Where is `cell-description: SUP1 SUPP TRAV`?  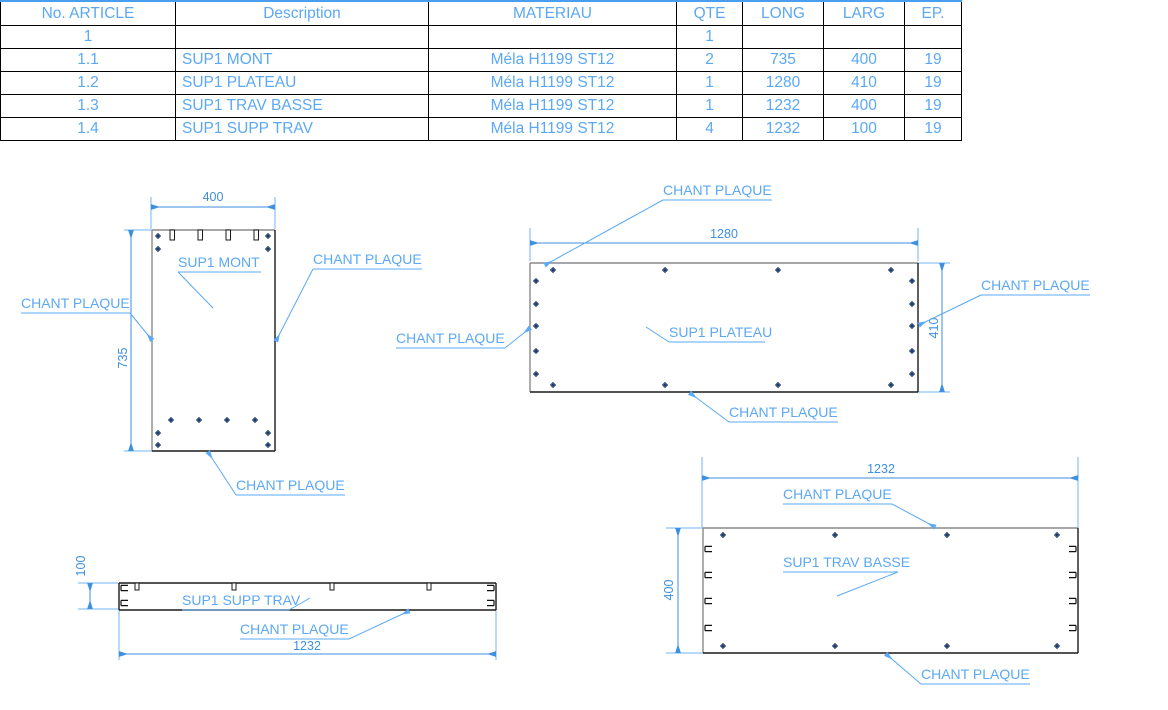
cell-description: SUP1 SUPP TRAV is located at coordinates (302, 129).